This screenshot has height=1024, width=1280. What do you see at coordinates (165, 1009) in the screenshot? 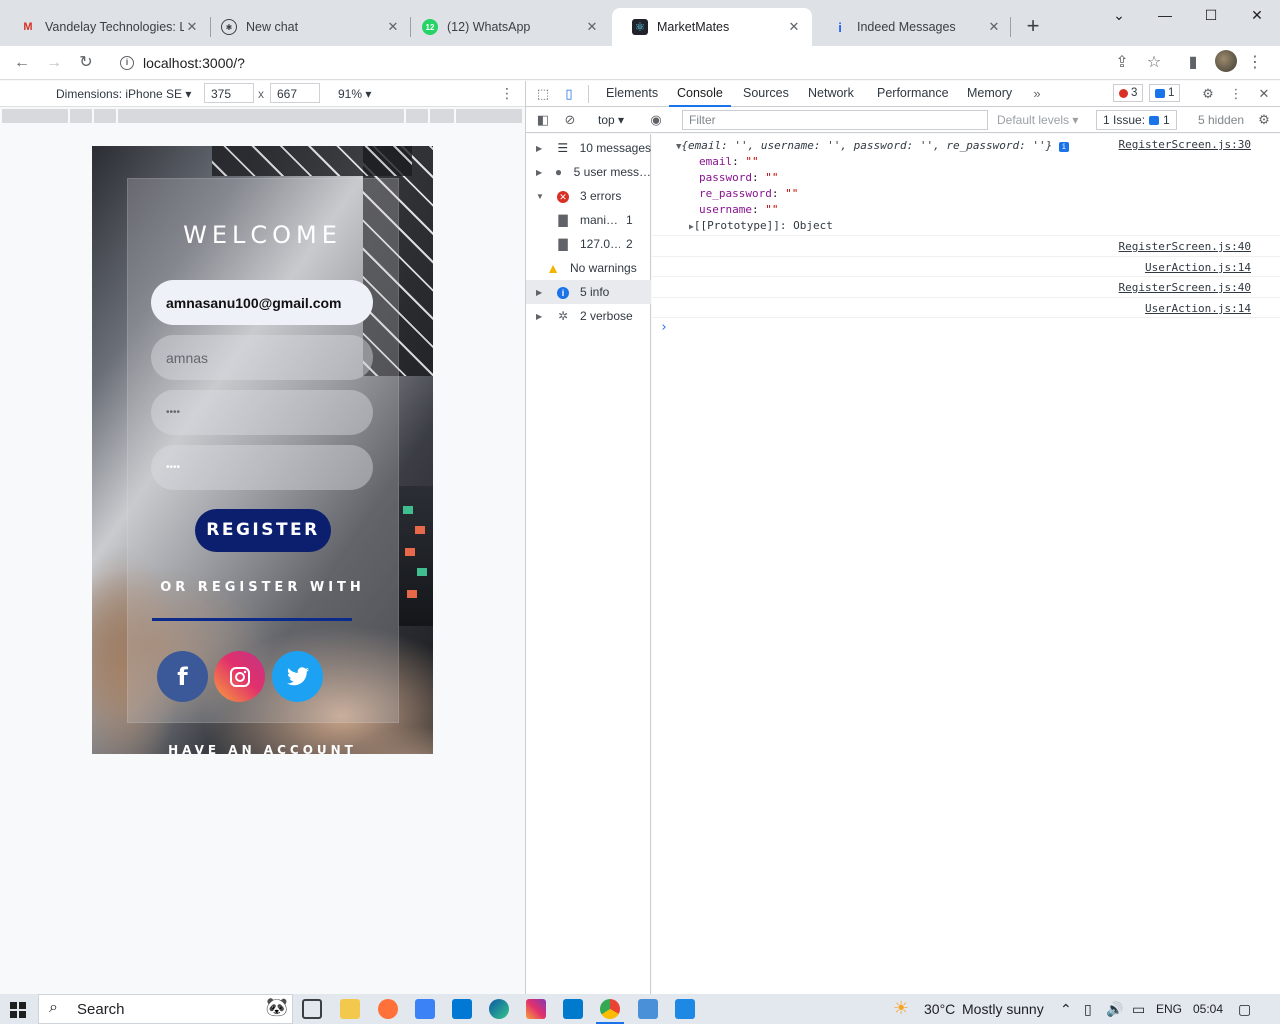
I see `taskbar-search-box: ⌕ Search 🐼` at bounding box center [165, 1009].